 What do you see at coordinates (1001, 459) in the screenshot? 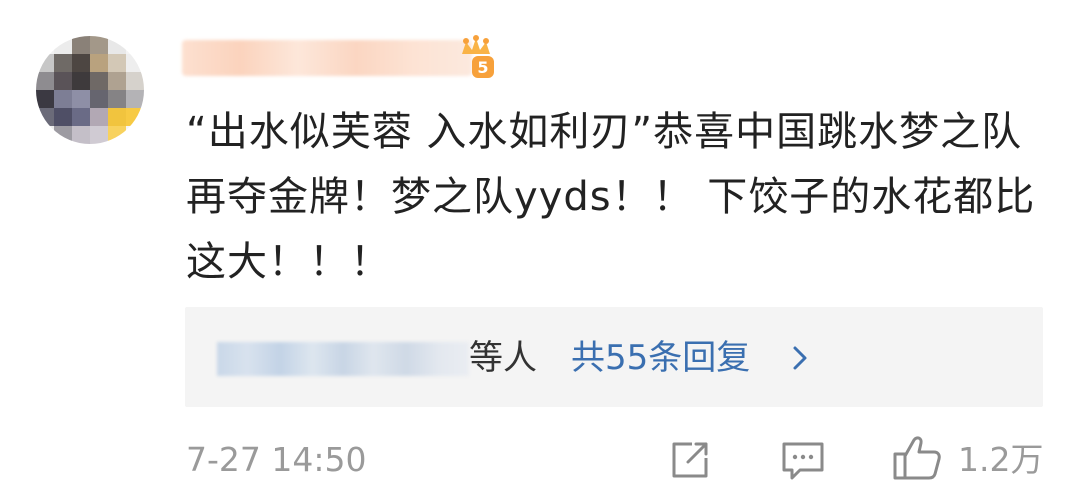
I see `like-count: 1.2万` at bounding box center [1001, 459].